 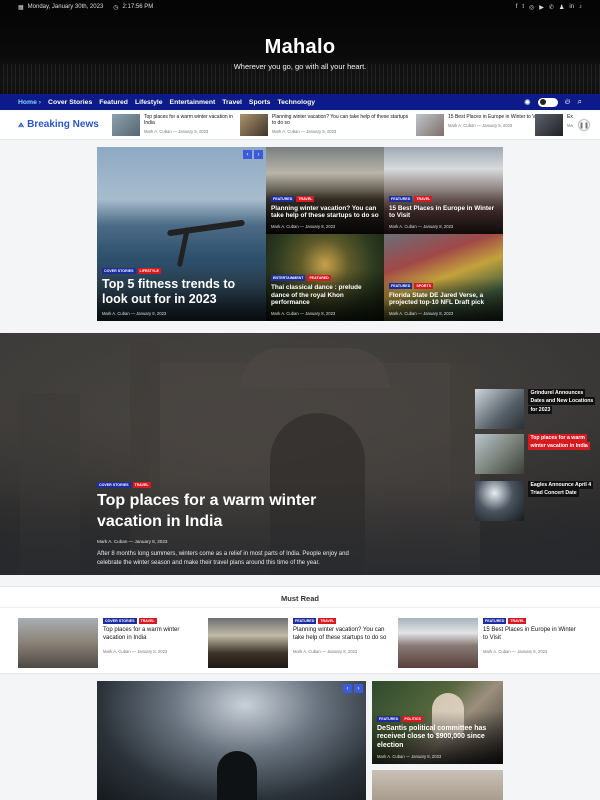 What do you see at coordinates (232, 102) in the screenshot?
I see `nav-item-travel: Travel` at bounding box center [232, 102].